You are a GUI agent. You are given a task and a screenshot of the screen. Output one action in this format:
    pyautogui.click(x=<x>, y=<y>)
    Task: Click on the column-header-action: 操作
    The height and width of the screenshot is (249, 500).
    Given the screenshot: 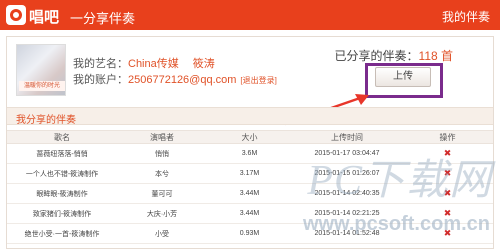 What is the action you would take?
    pyautogui.click(x=447, y=137)
    